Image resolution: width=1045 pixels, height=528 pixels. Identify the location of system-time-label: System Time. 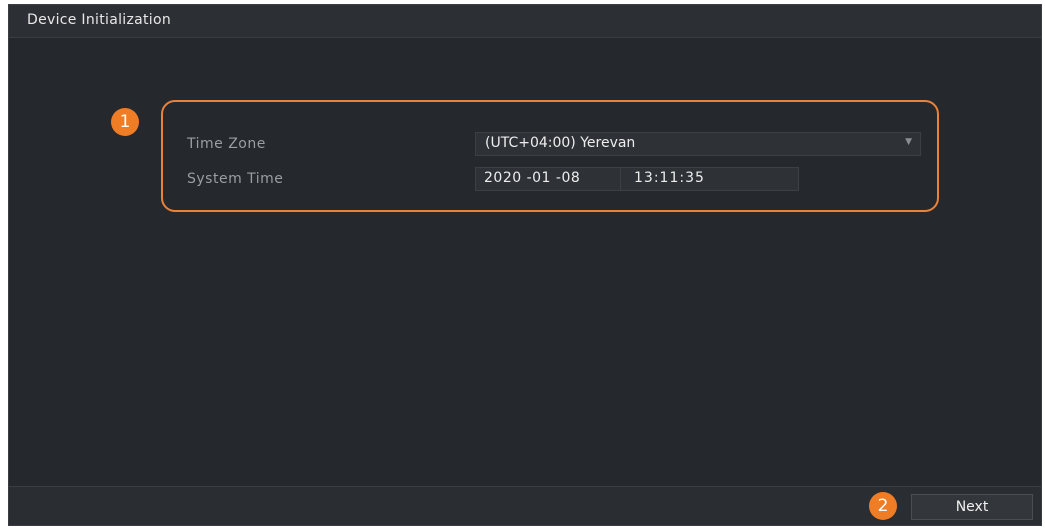
(235, 179).